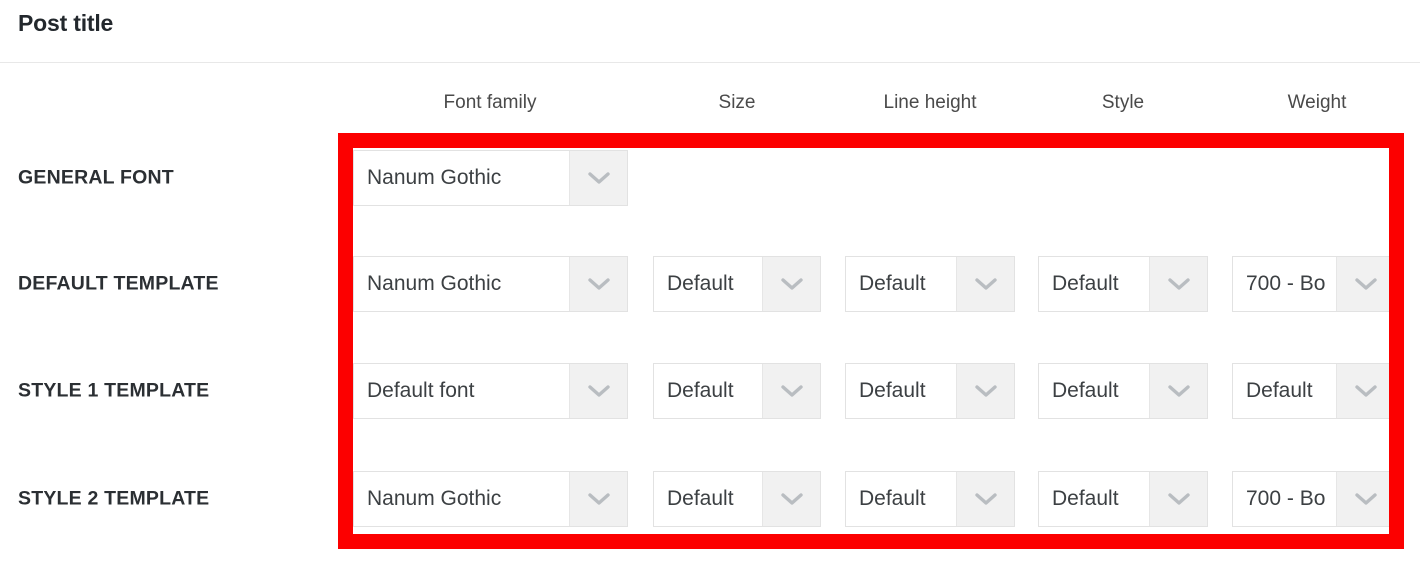  I want to click on dropdown-default-template-font-family: Nanum Gothic, so click(490, 284).